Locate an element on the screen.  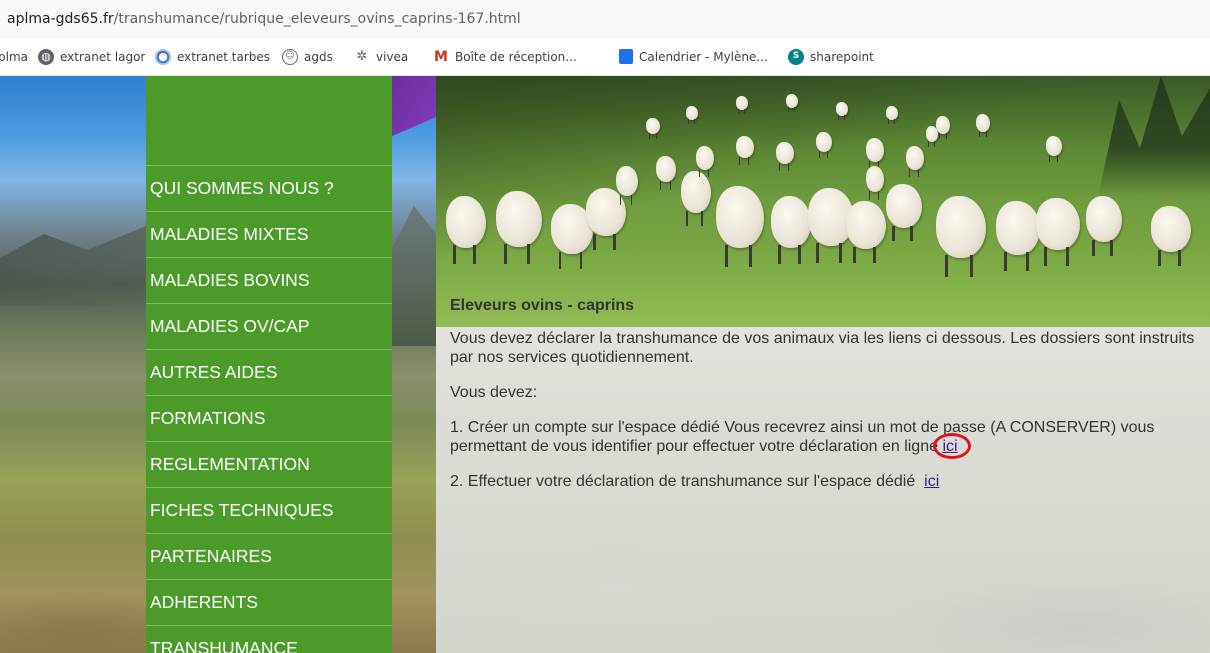
nav-item-formations: FORMATIONS is located at coordinates (269, 419).